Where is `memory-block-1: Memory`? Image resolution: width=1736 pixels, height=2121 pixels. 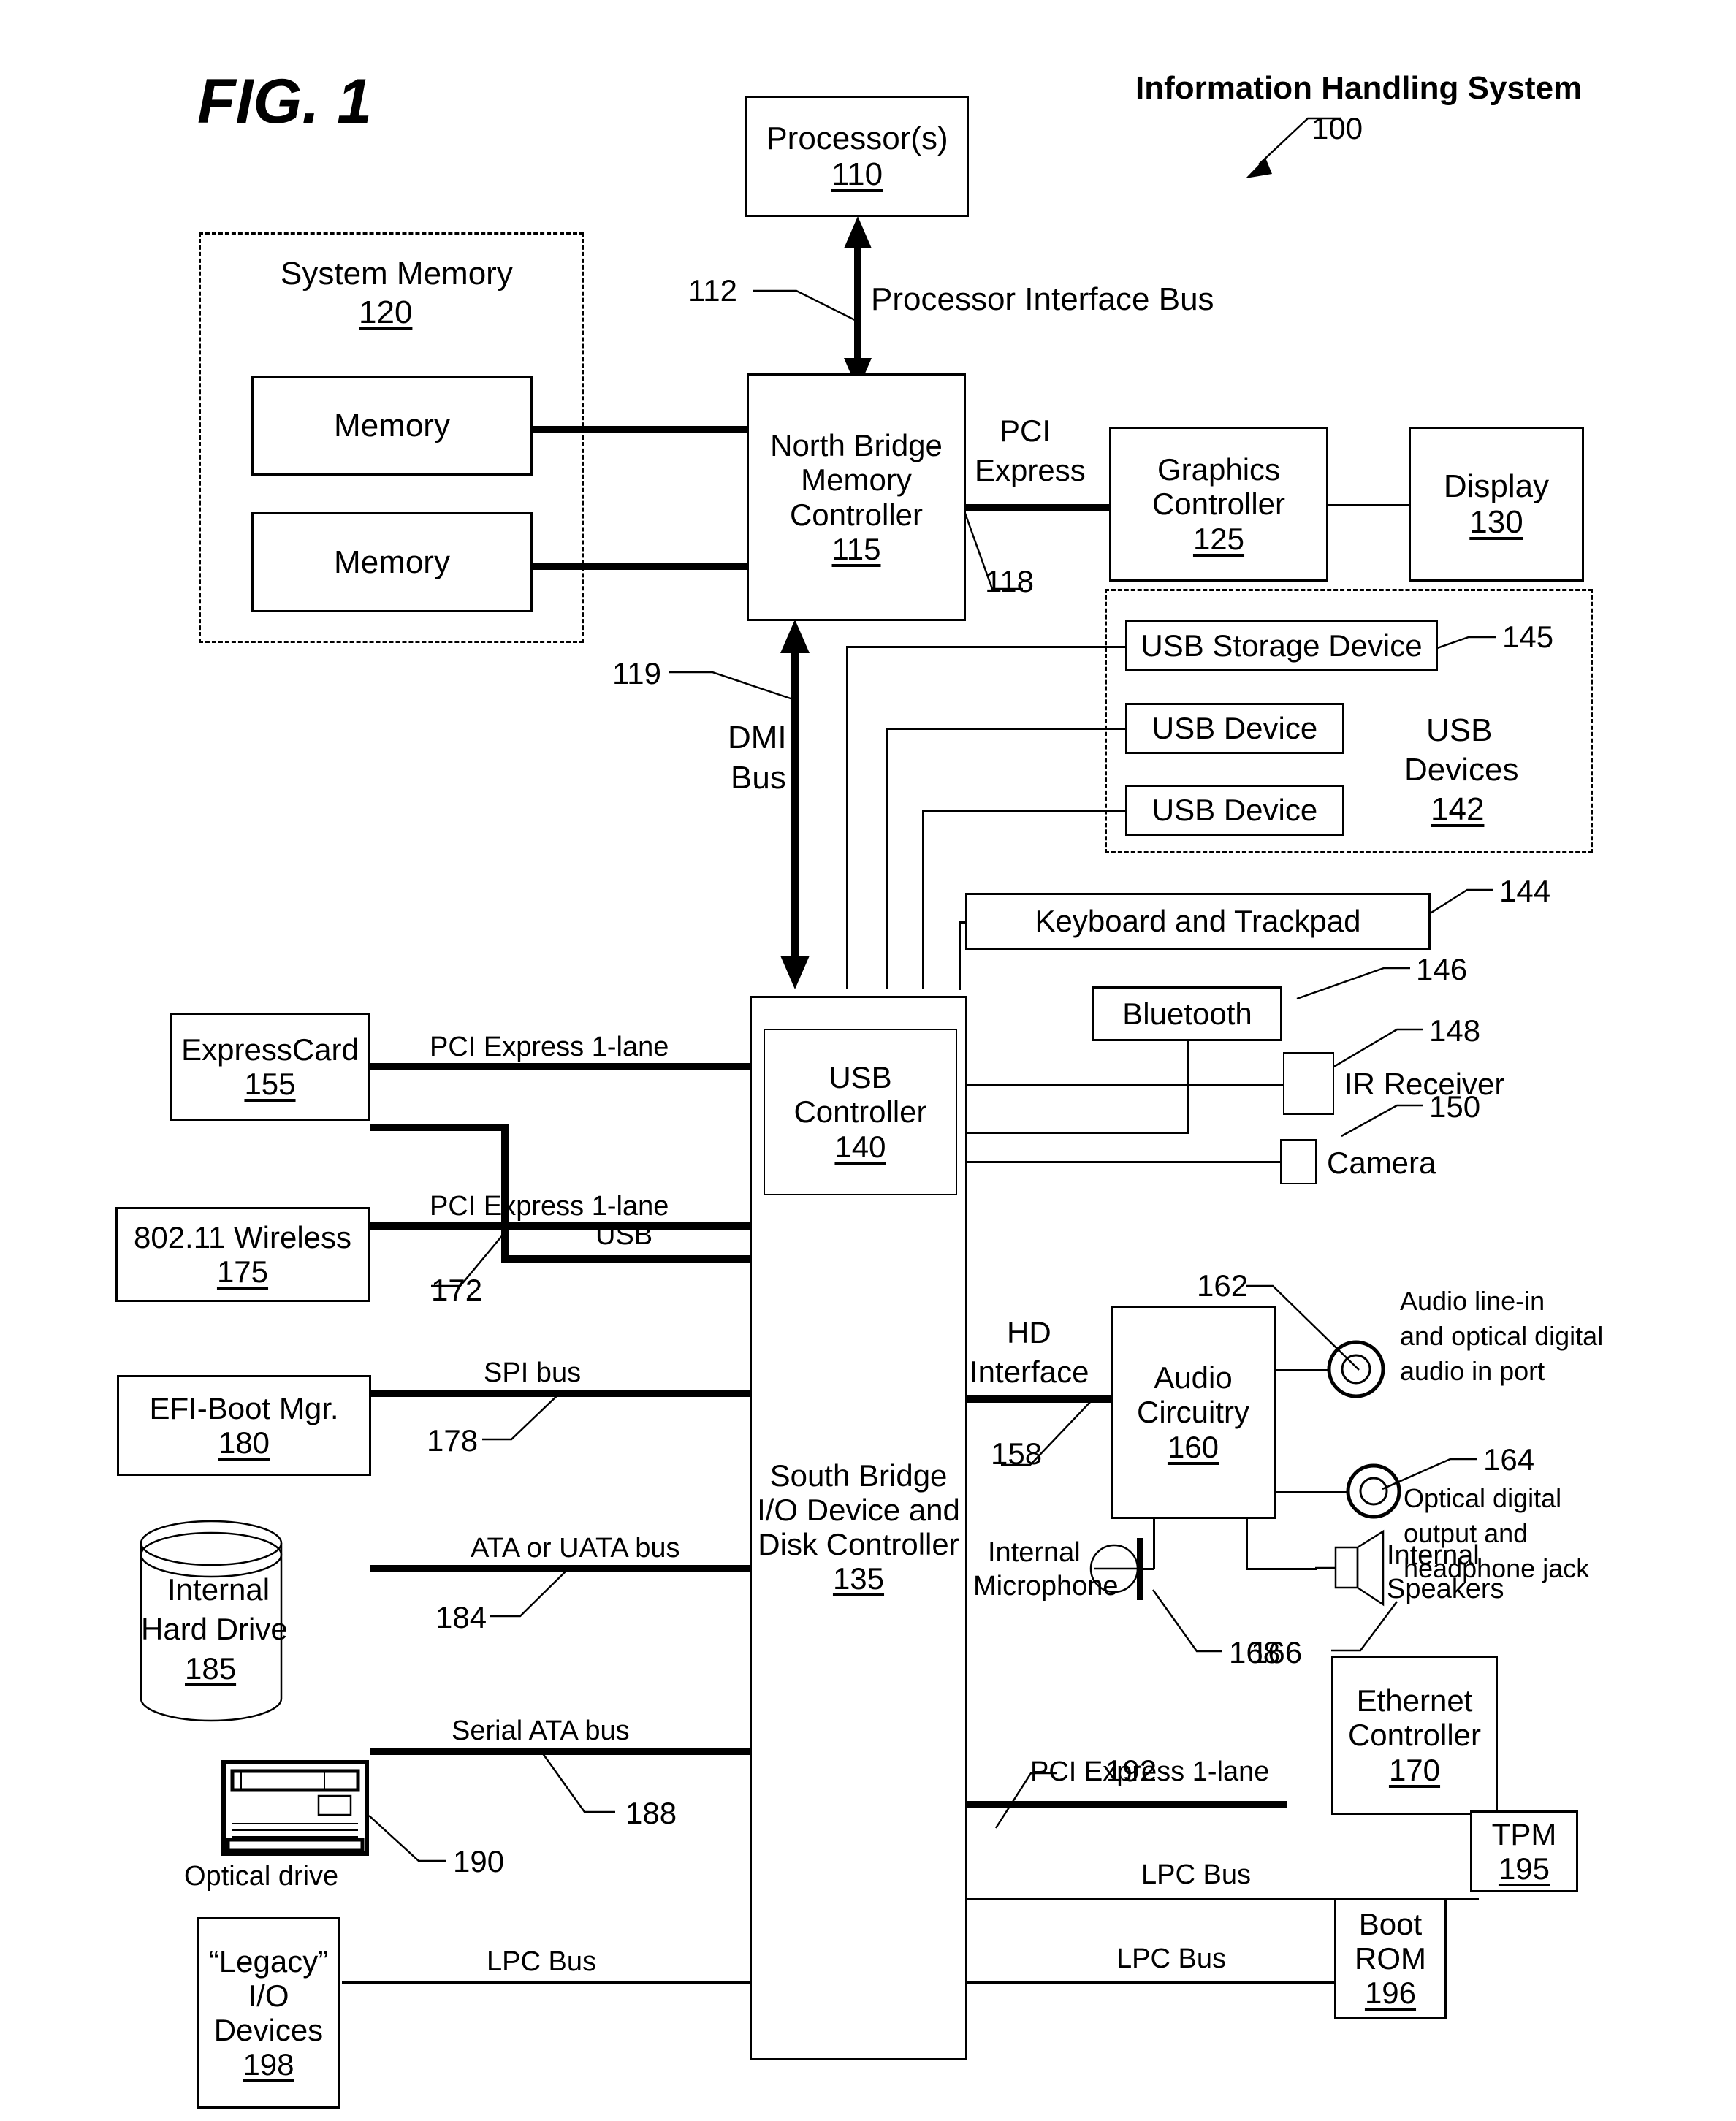 memory-block-1: Memory is located at coordinates (392, 426).